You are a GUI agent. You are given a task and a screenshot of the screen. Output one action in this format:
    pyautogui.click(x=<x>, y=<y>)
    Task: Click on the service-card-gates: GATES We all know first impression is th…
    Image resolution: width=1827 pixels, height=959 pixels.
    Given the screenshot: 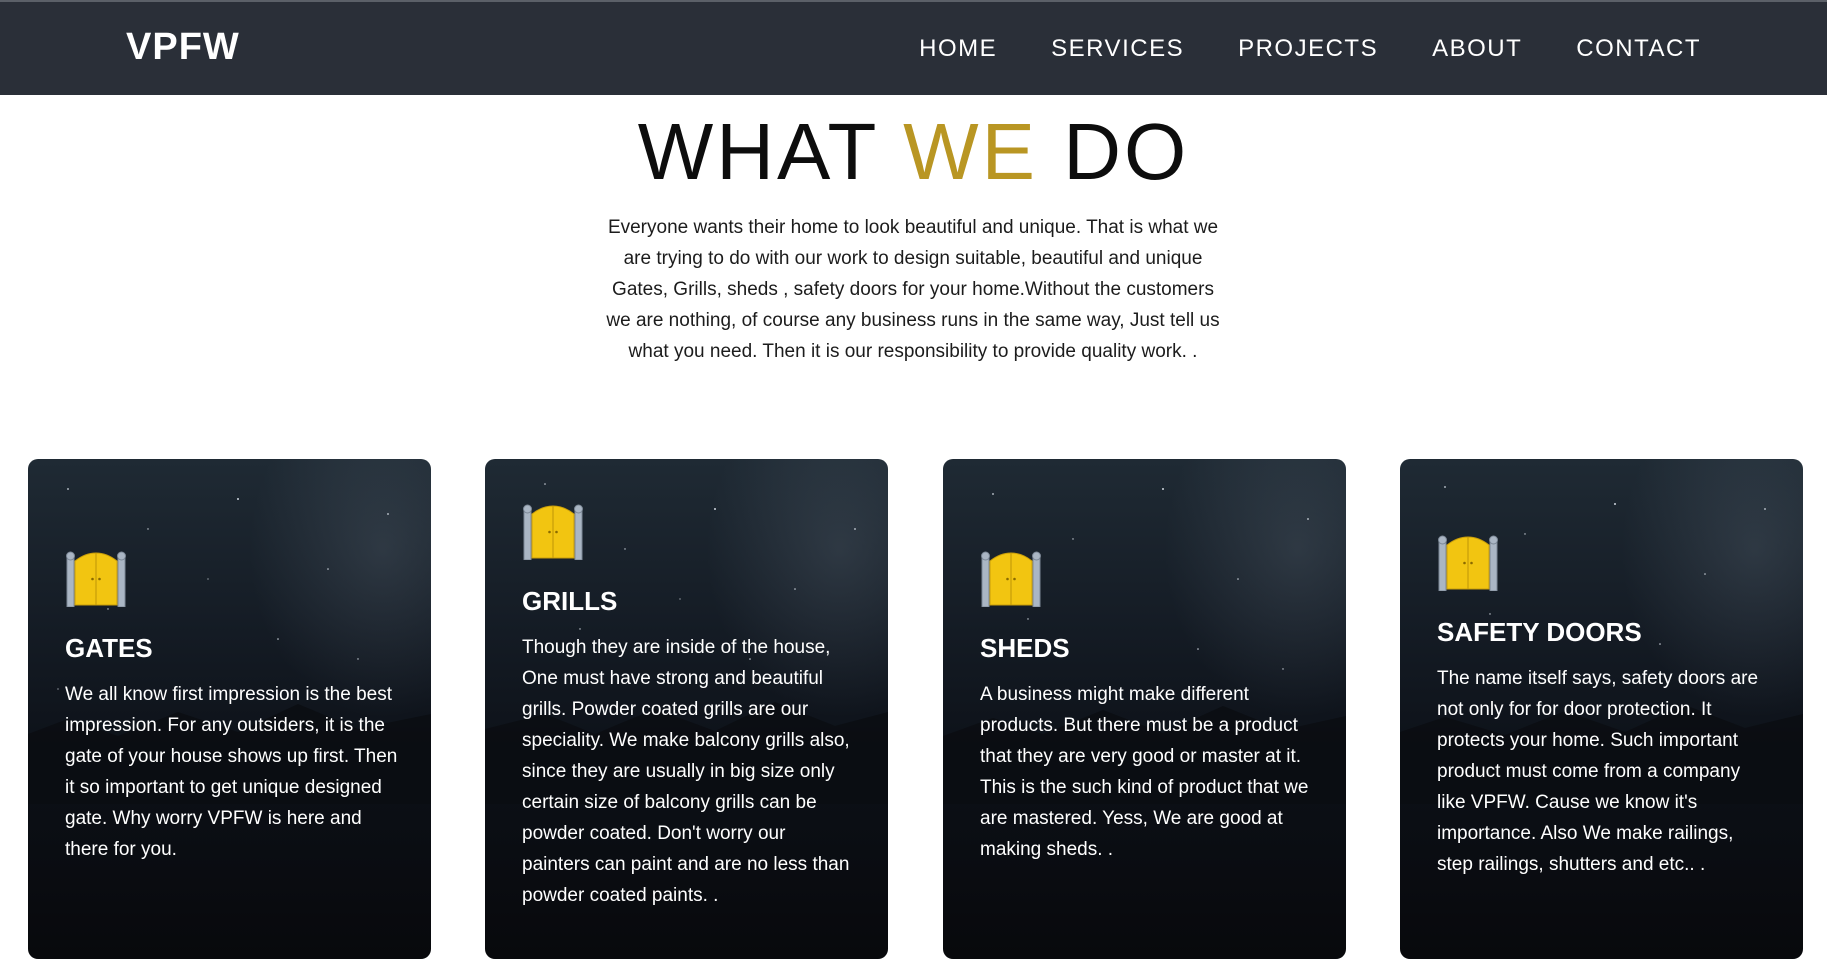 What is the action you would take?
    pyautogui.click(x=229, y=709)
    